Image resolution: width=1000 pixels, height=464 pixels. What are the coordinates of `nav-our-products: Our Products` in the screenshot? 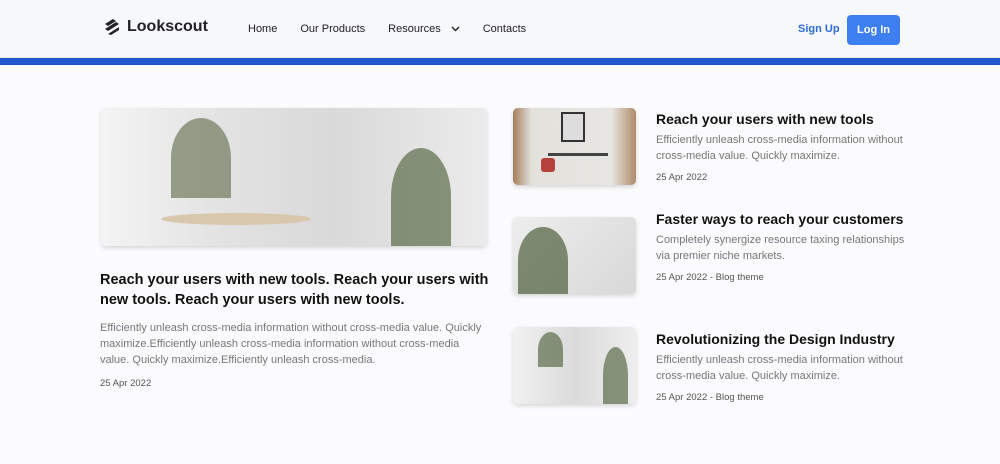 It's located at (332, 29).